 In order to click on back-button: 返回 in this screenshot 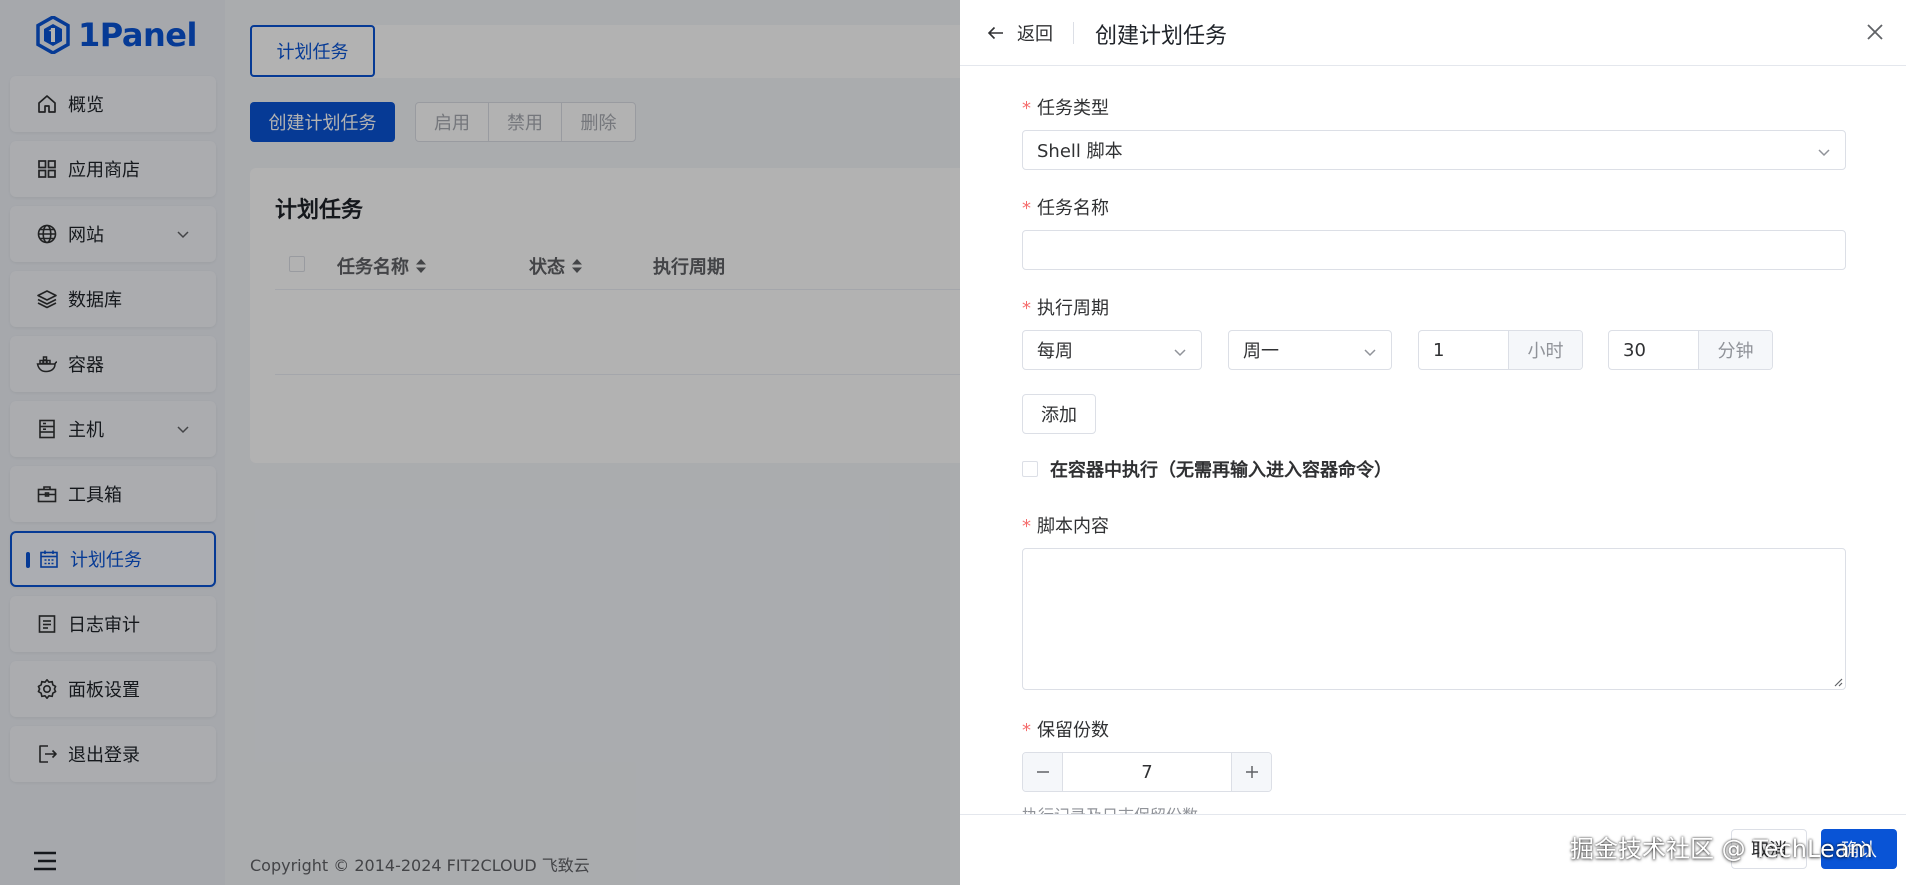, I will do `click(1020, 33)`.